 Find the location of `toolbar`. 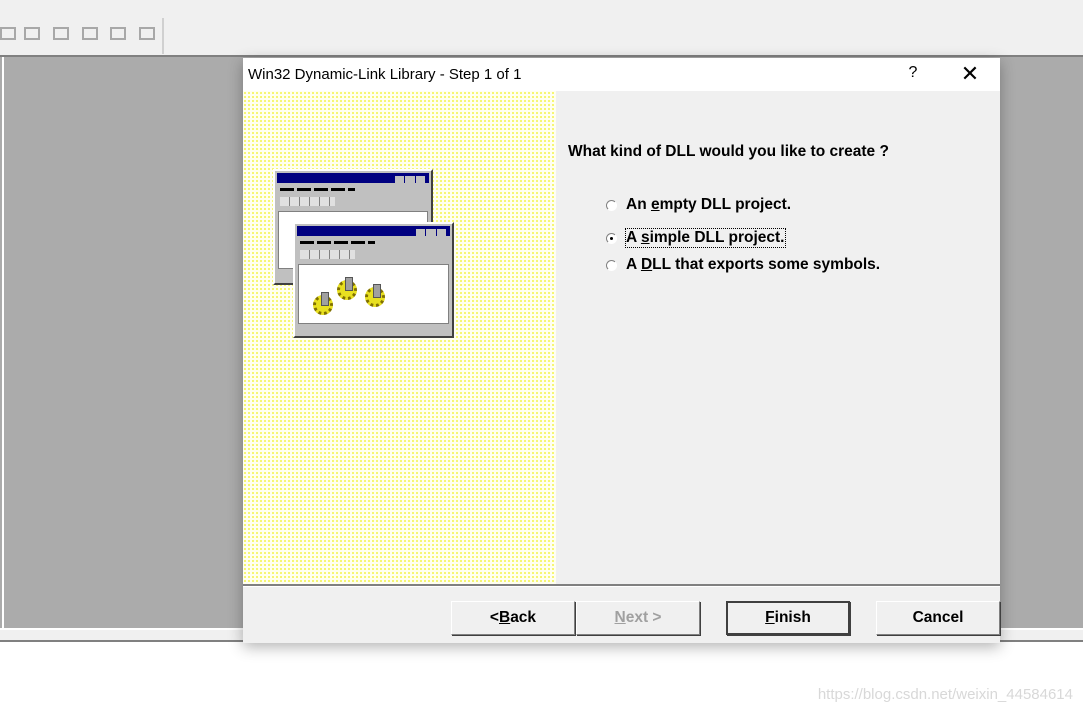

toolbar is located at coordinates (82, 36).